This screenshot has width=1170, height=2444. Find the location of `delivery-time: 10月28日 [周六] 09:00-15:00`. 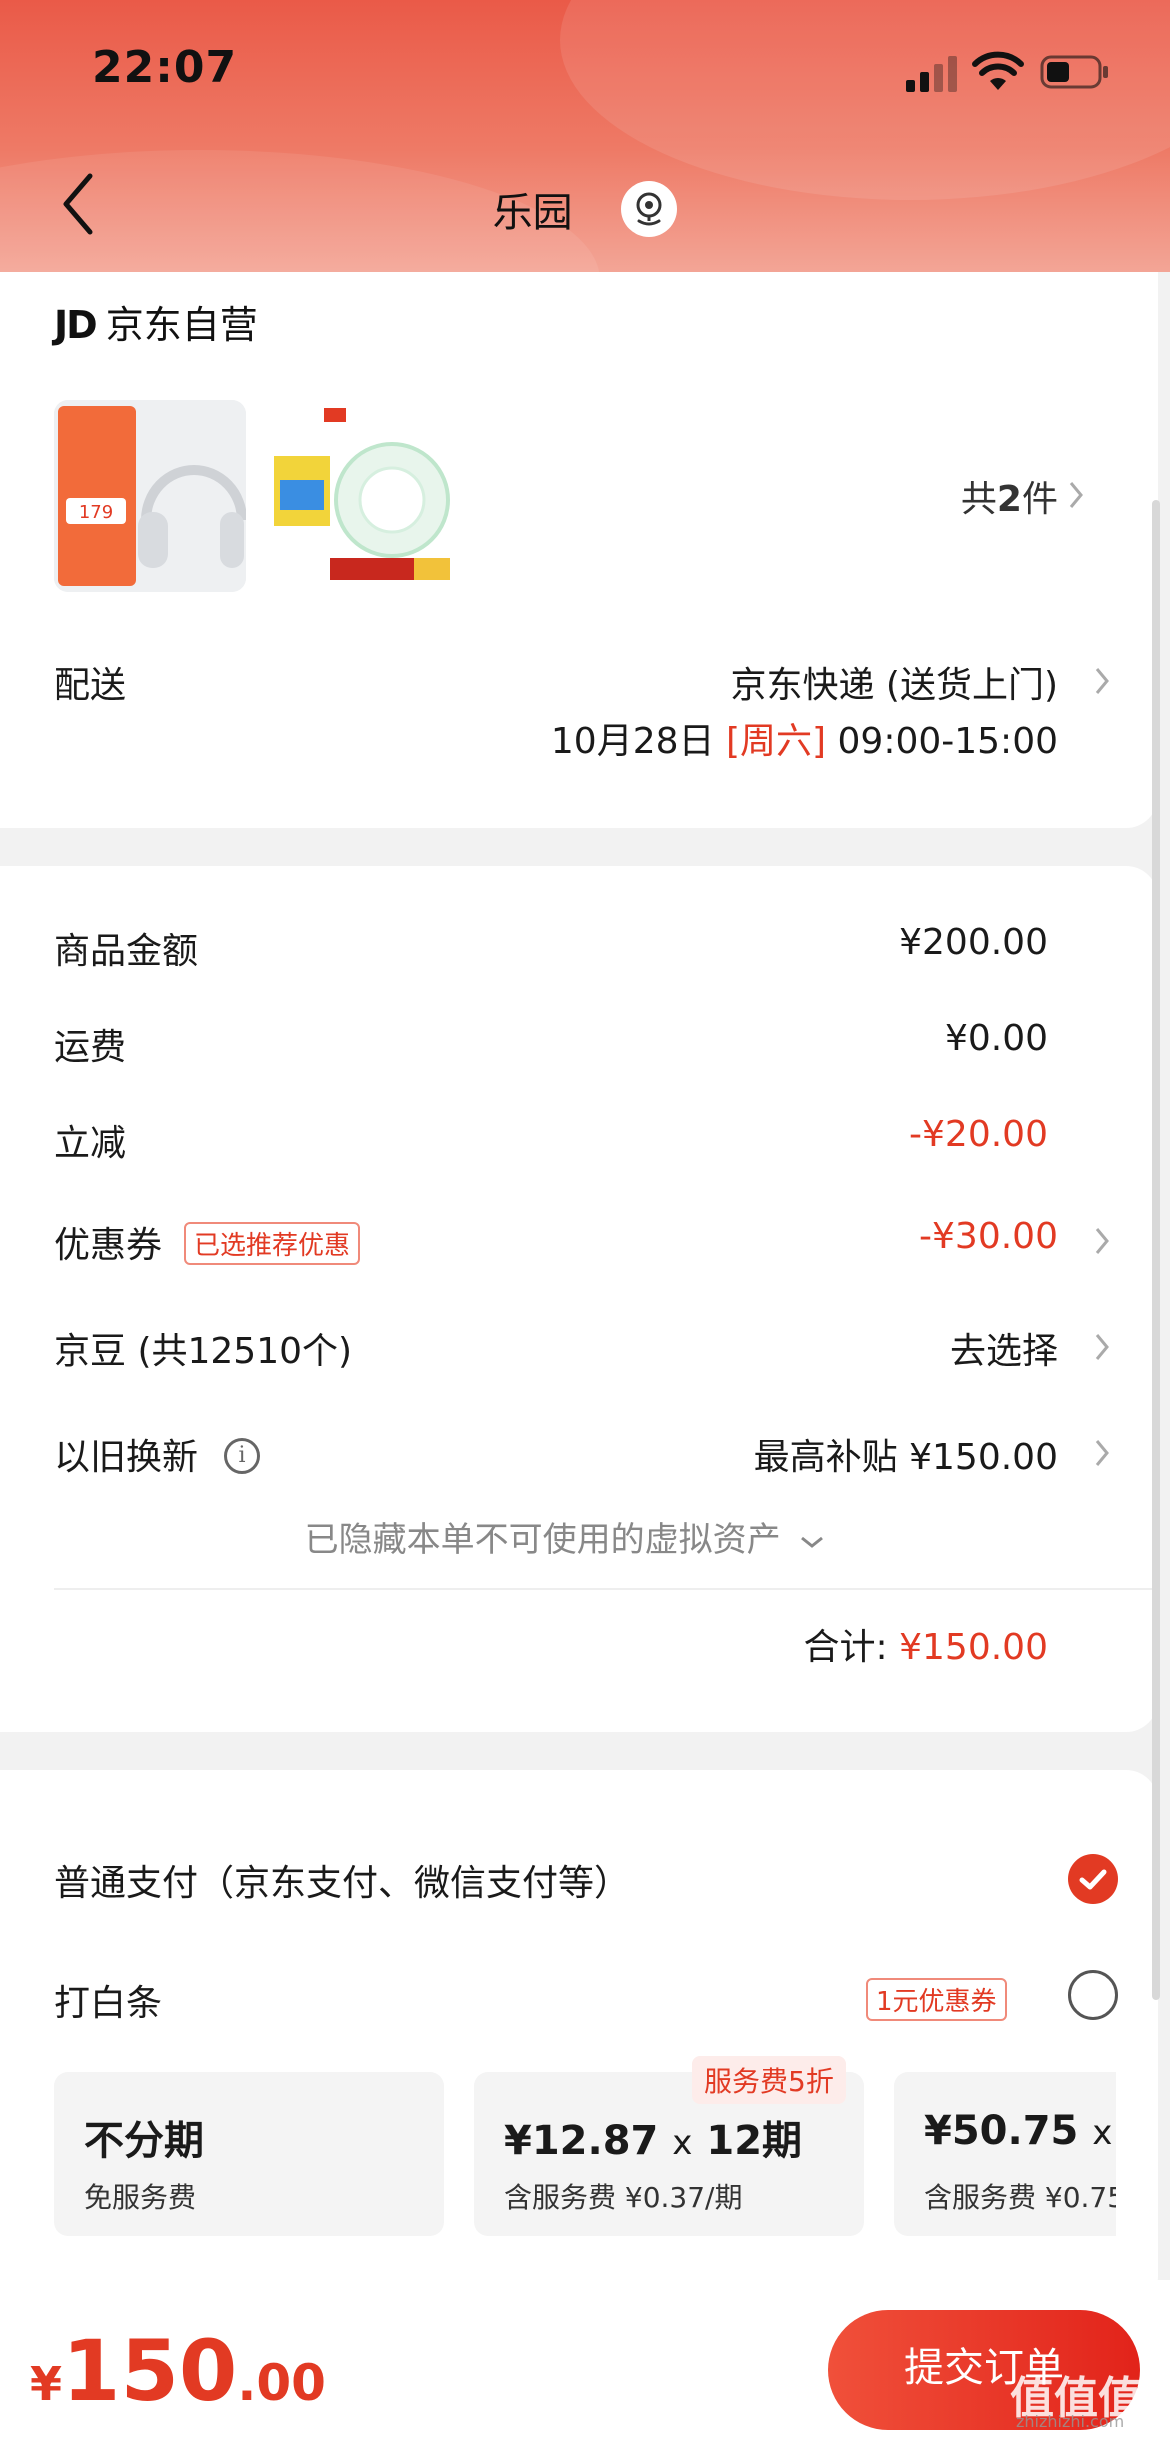

delivery-time: 10月28日 [周六] 09:00-15:00 is located at coordinates (804, 738).